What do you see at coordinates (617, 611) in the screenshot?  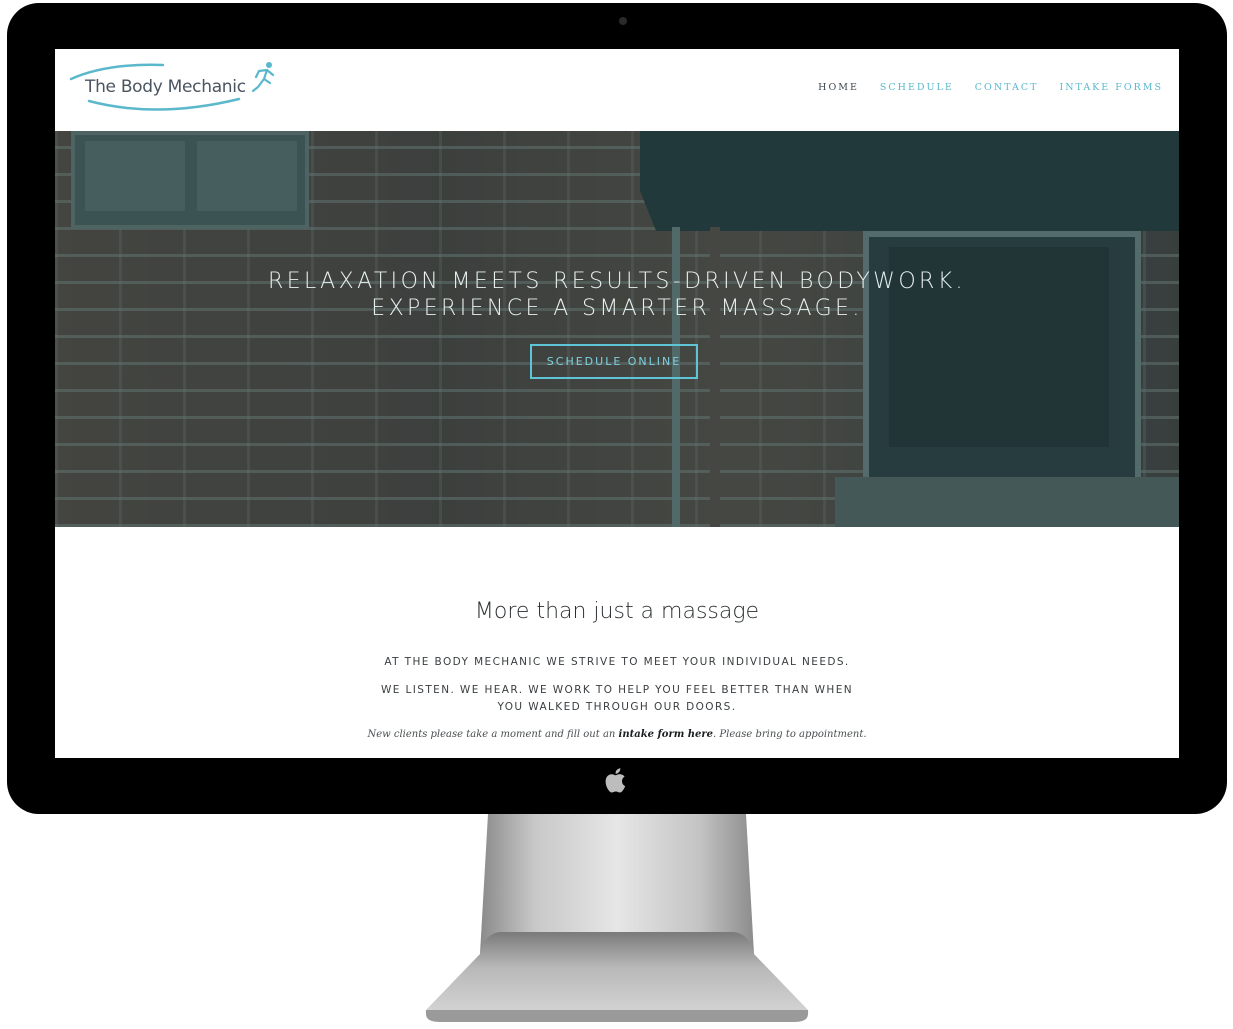 I see `section-title: More than just a massage` at bounding box center [617, 611].